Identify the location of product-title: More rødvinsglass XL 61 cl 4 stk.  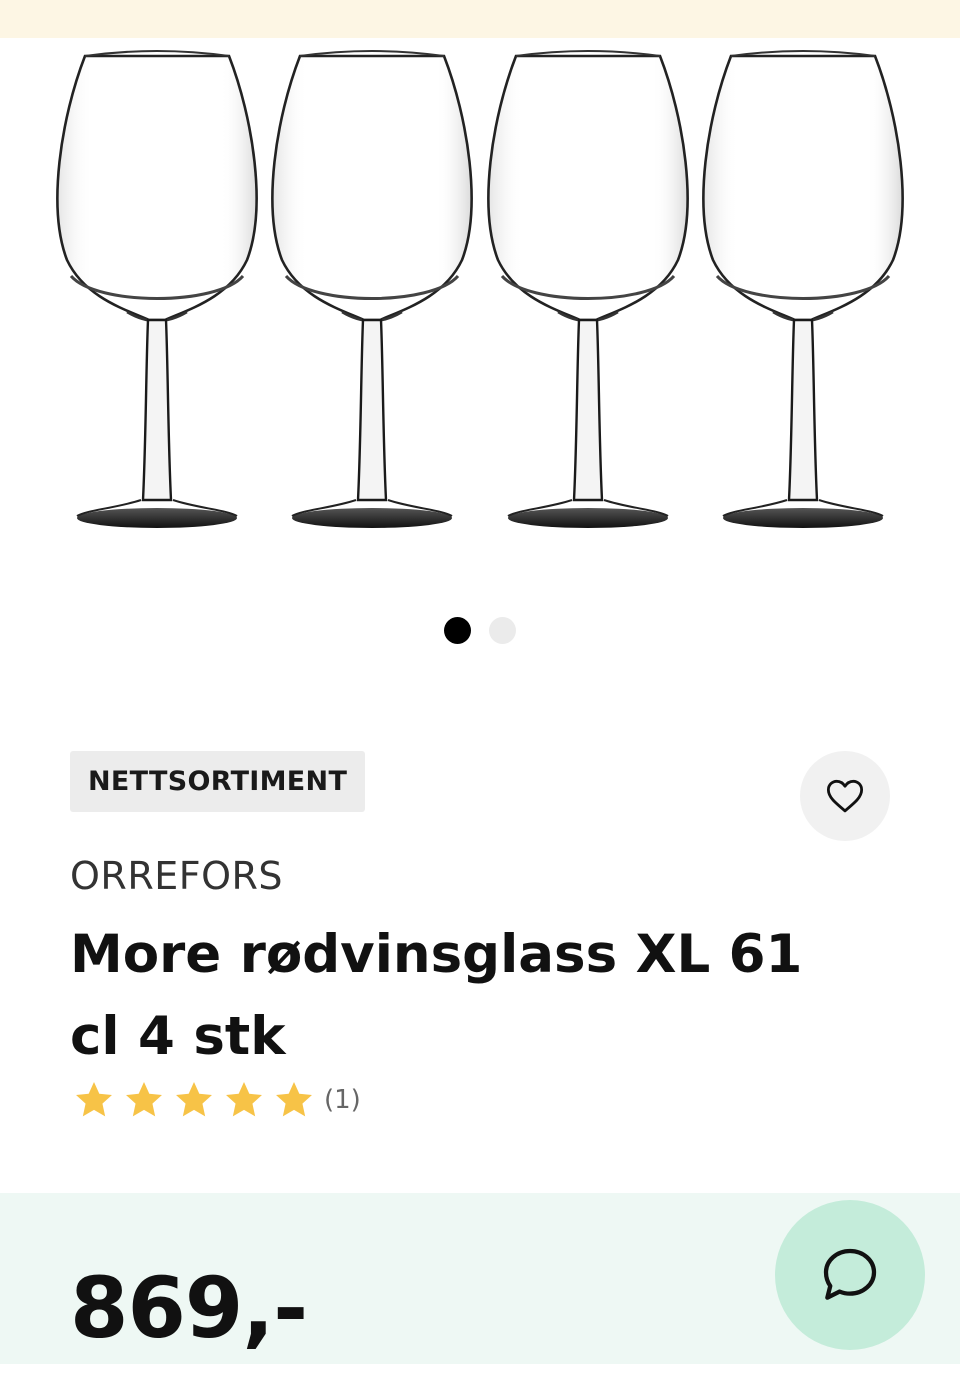
(436, 995).